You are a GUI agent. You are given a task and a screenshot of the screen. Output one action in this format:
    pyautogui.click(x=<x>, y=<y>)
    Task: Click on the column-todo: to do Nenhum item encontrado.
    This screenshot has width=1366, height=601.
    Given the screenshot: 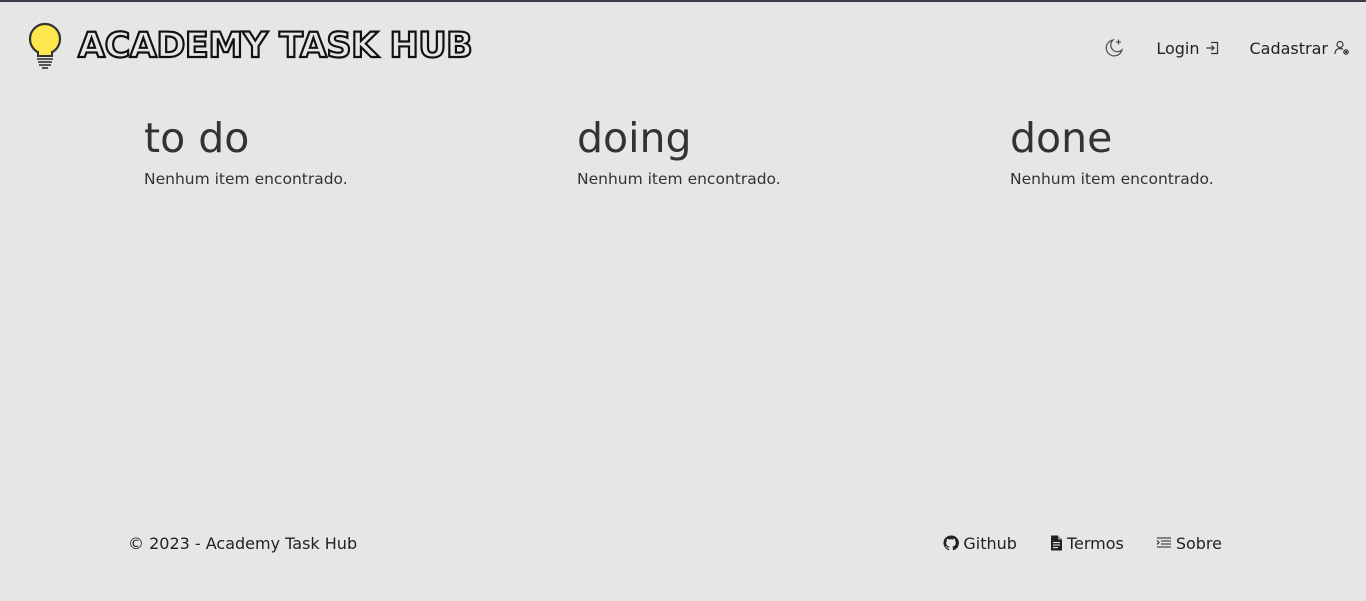 What is the action you would take?
    pyautogui.click(x=324, y=149)
    